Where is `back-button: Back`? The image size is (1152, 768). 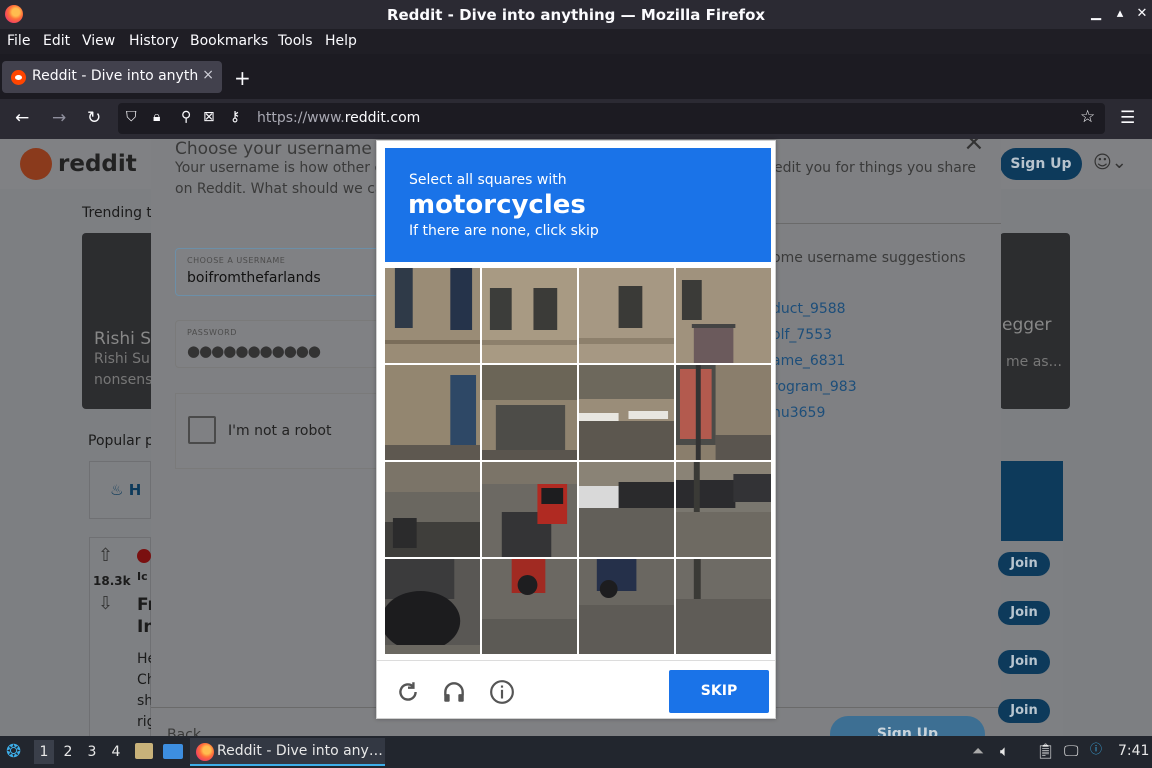
back-button: Back is located at coordinates (184, 731).